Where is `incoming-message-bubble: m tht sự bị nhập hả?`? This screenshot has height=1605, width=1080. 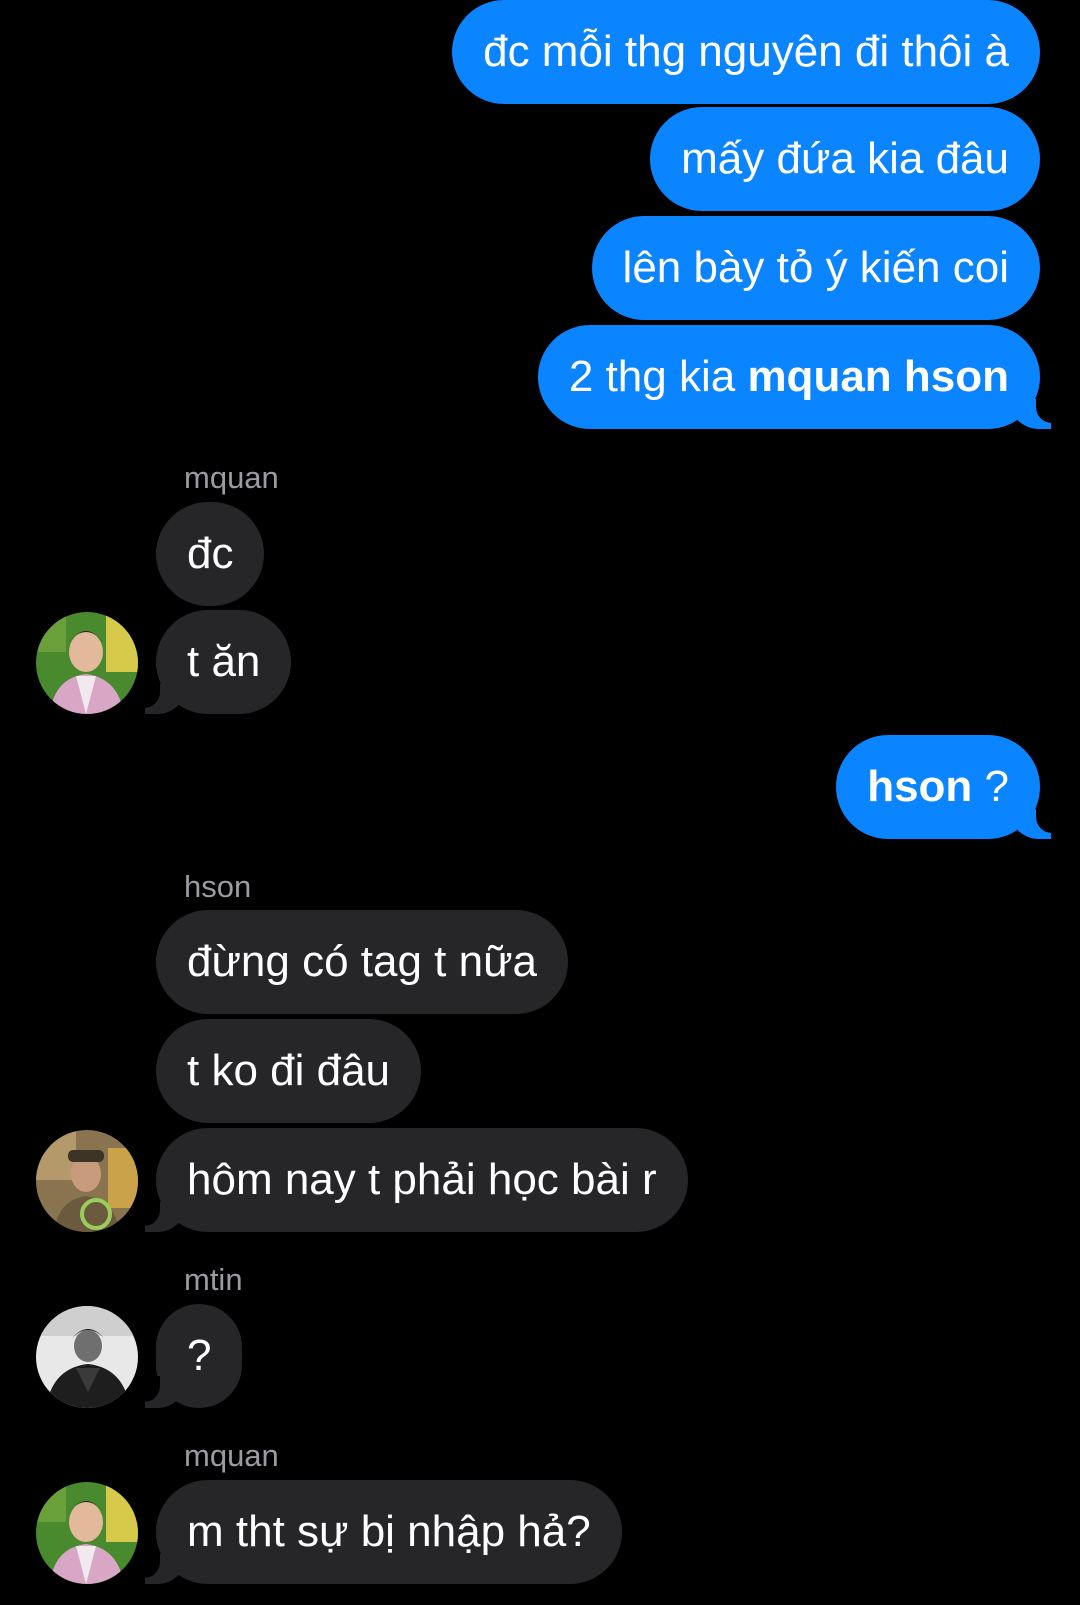 incoming-message-bubble: m tht sự bị nhập hả? is located at coordinates (389, 1532).